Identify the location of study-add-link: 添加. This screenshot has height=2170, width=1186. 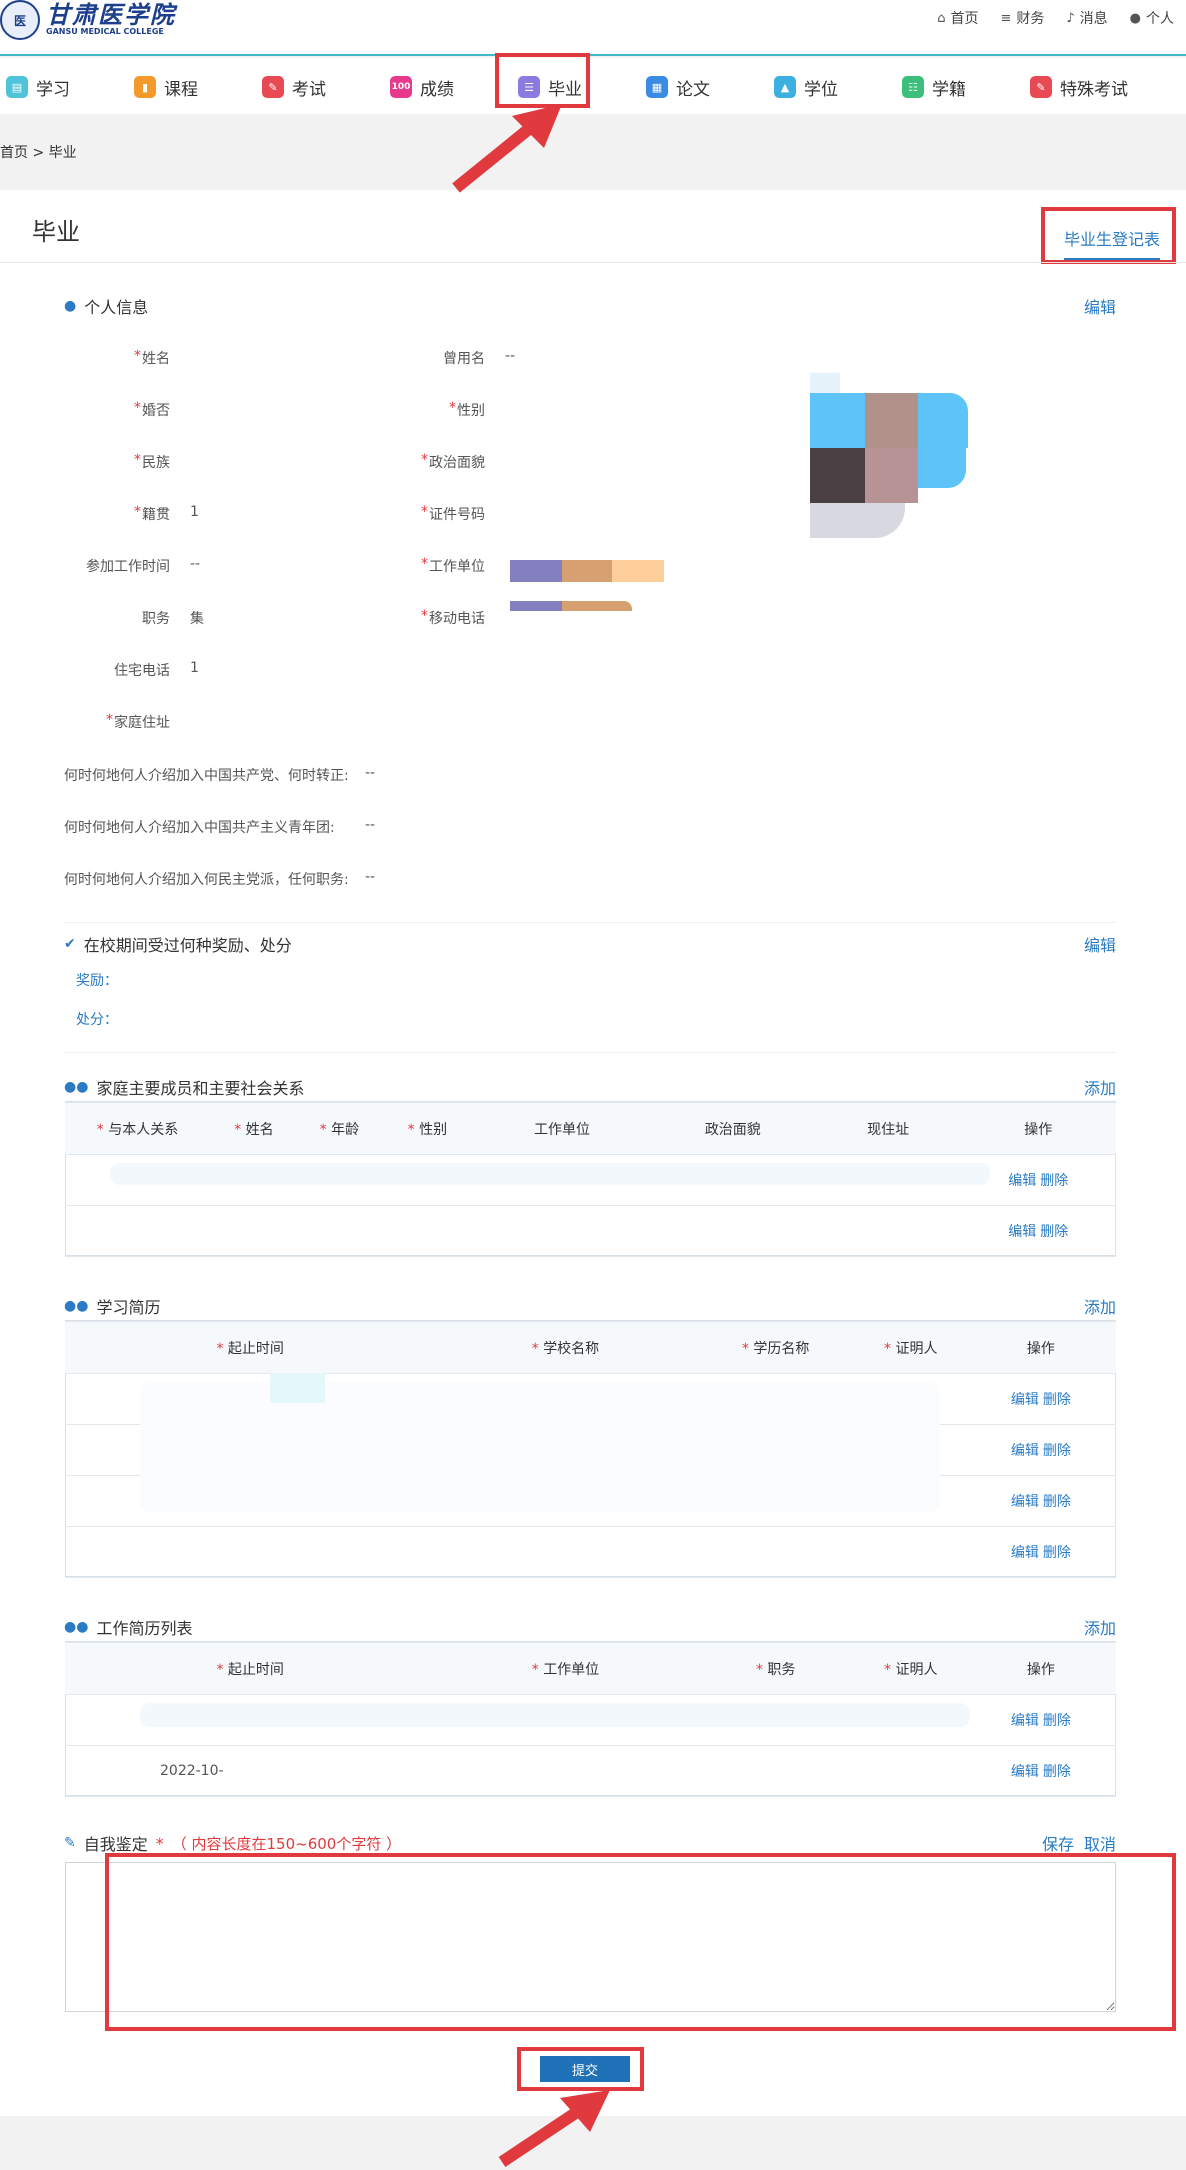
(1100, 1306).